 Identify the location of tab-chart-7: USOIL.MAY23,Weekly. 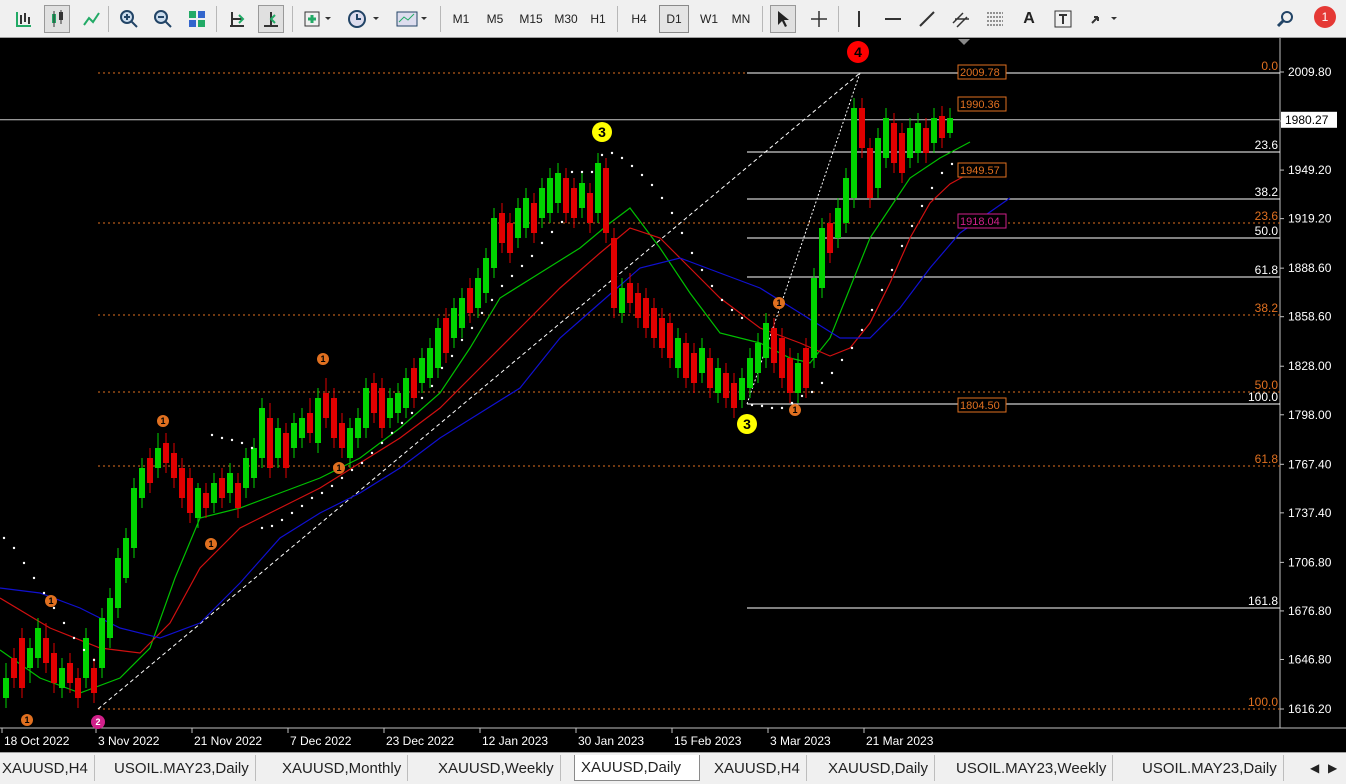
(1032, 768).